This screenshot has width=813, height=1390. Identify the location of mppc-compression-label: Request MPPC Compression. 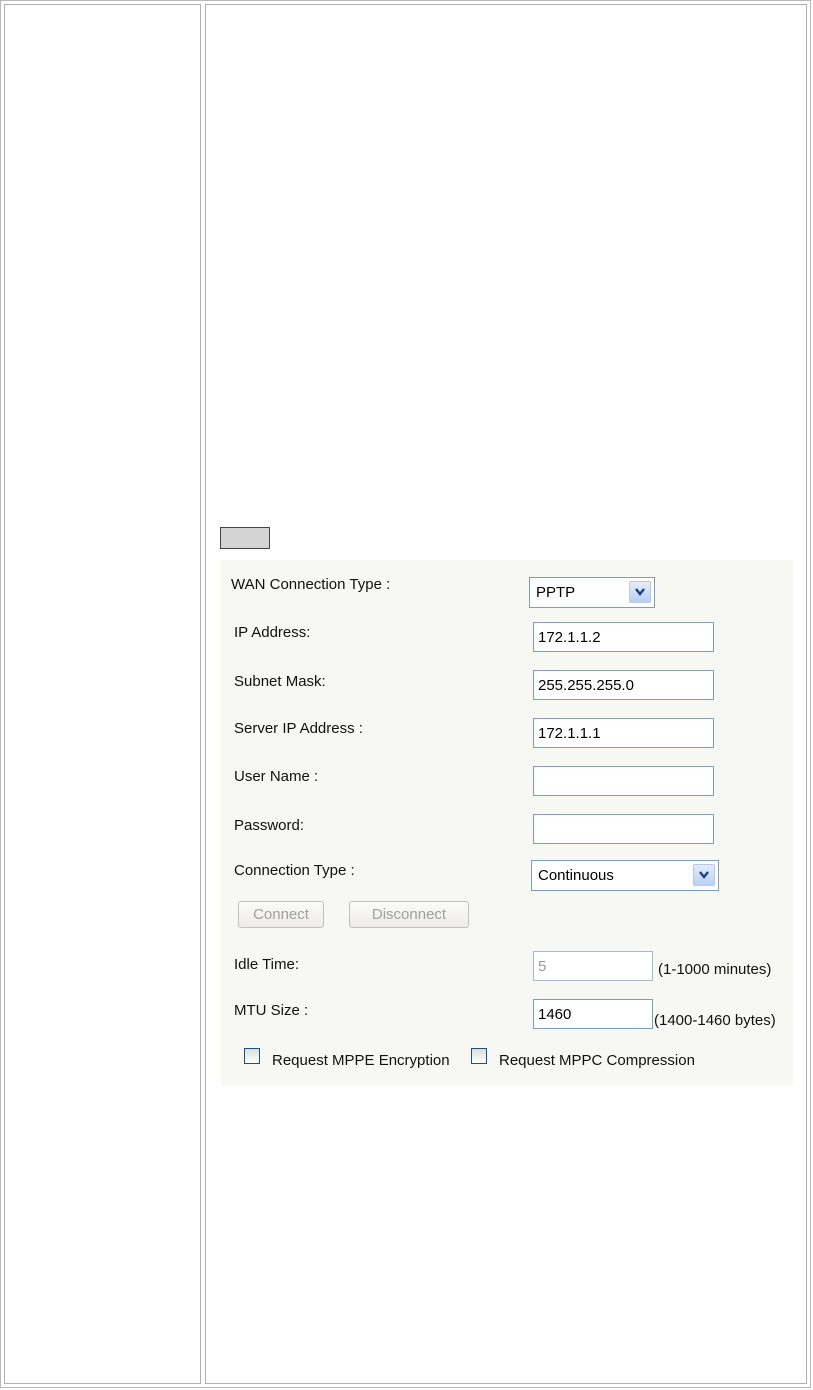
(597, 1060).